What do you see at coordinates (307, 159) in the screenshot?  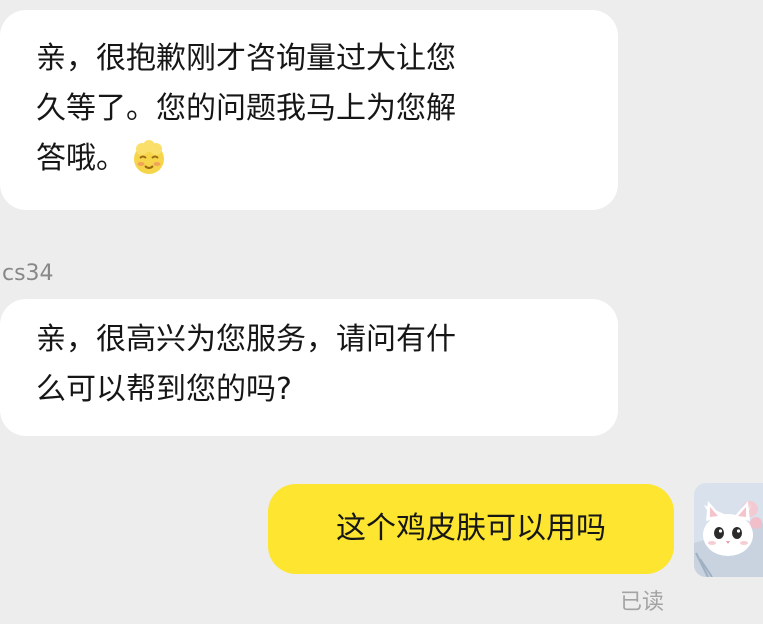 I see `message-line: 答哦。` at bounding box center [307, 159].